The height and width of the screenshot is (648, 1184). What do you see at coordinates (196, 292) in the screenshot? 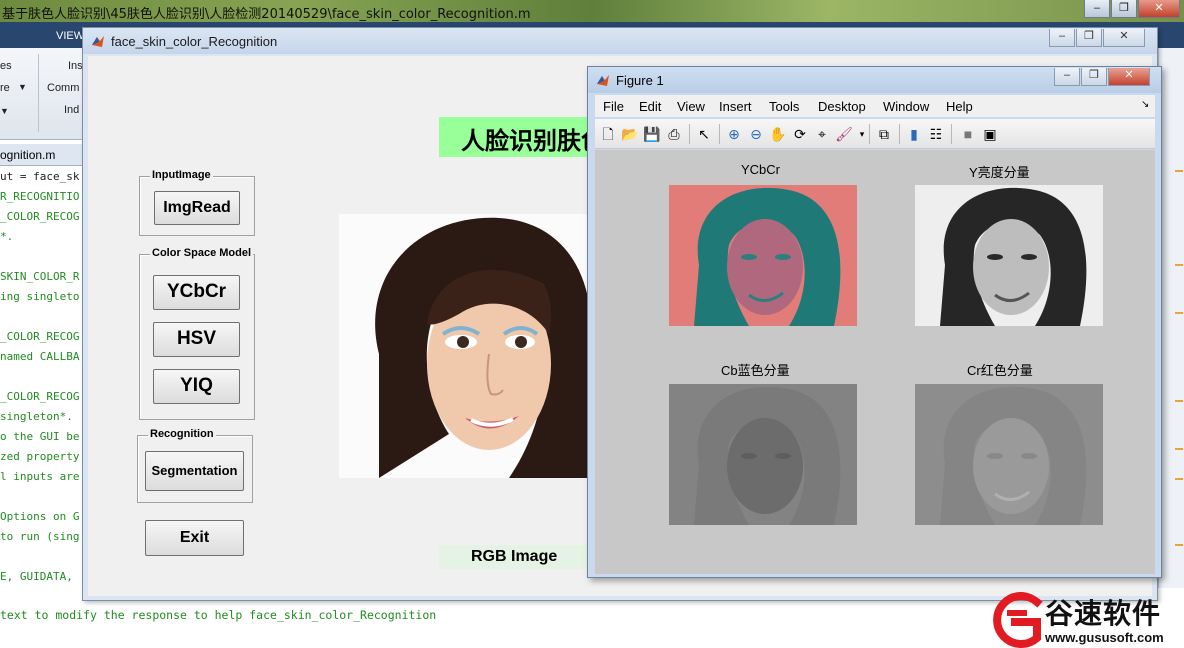
I see `ycbcr-button: YCbCr` at bounding box center [196, 292].